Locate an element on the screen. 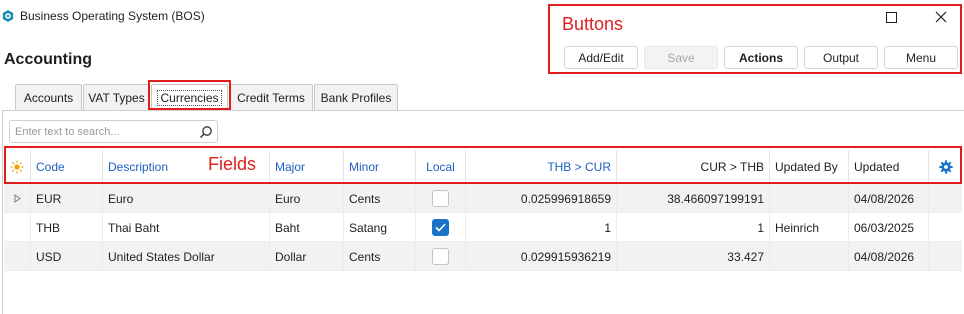 Image resolution: width=964 pixels, height=314 pixels. column-settings-button is located at coordinates (945, 166).